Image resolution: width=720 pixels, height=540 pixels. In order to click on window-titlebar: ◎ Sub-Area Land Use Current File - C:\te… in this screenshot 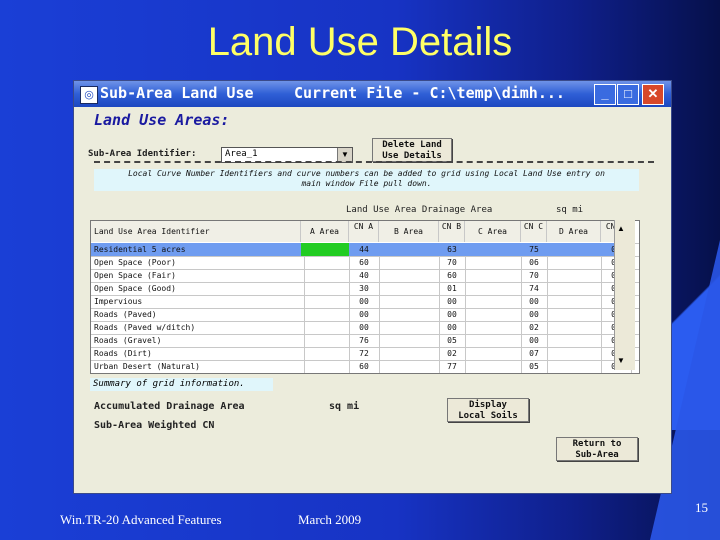, I will do `click(372, 94)`.